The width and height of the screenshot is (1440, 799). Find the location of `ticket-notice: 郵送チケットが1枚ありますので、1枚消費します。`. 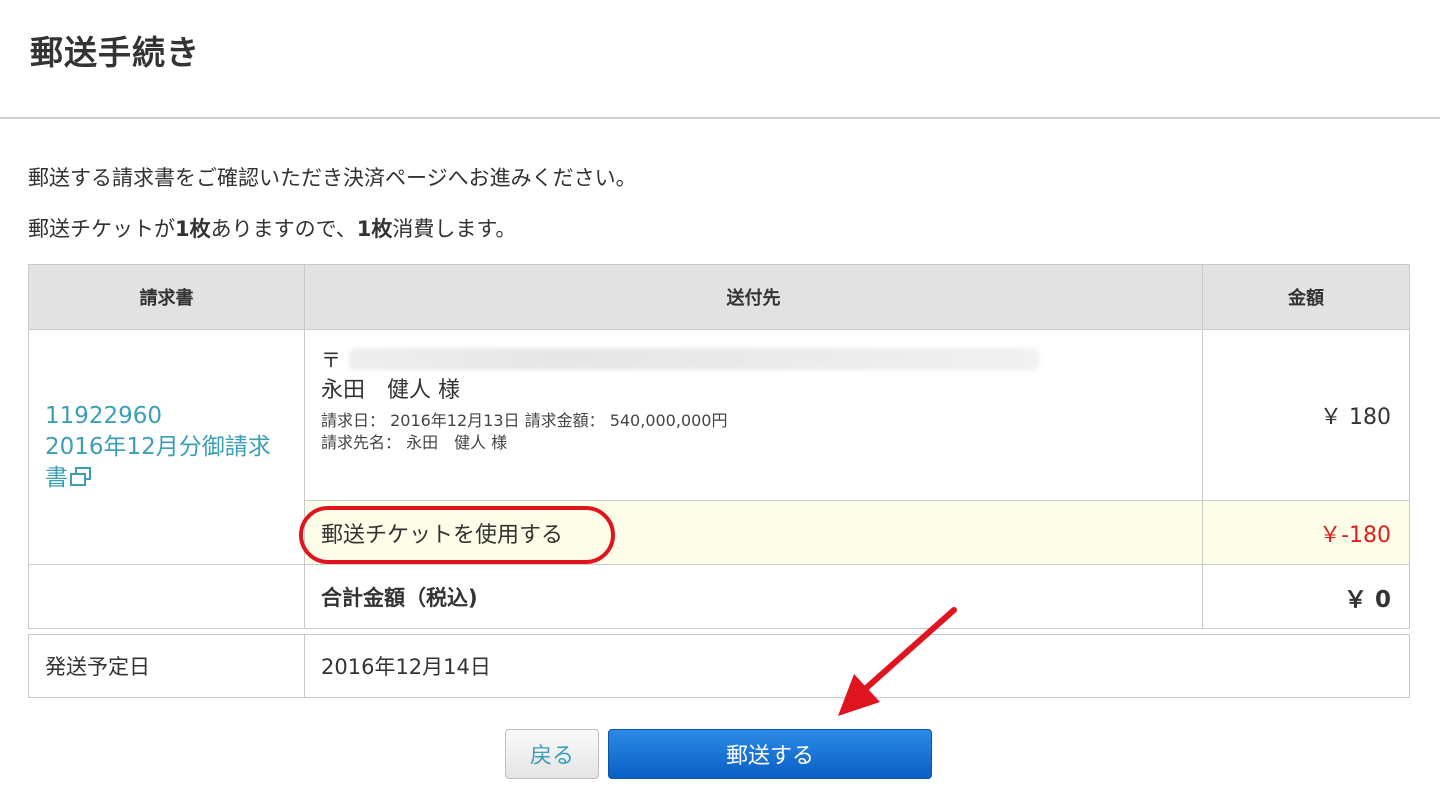

ticket-notice: 郵送チケットが1枚ありますので、1枚消費します。 is located at coordinates (272, 228).